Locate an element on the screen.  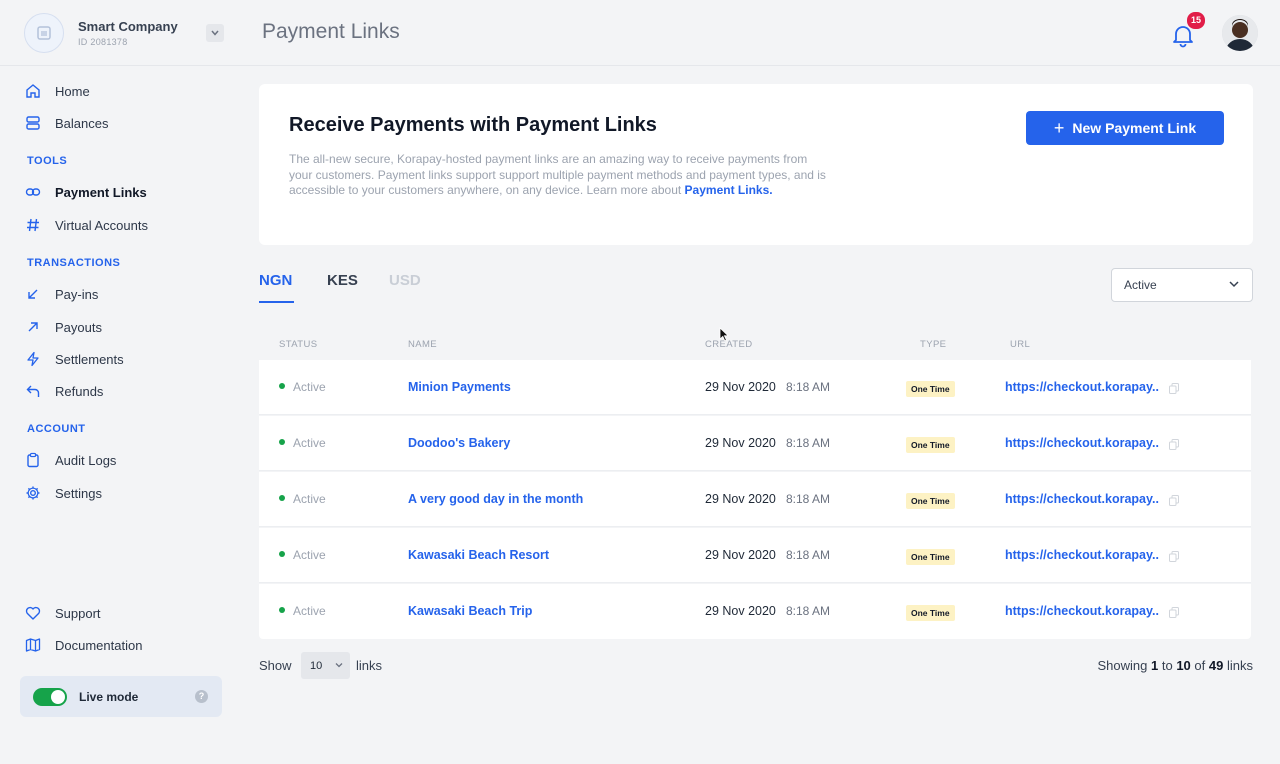
tab-ngn: NGN is located at coordinates (275, 280).